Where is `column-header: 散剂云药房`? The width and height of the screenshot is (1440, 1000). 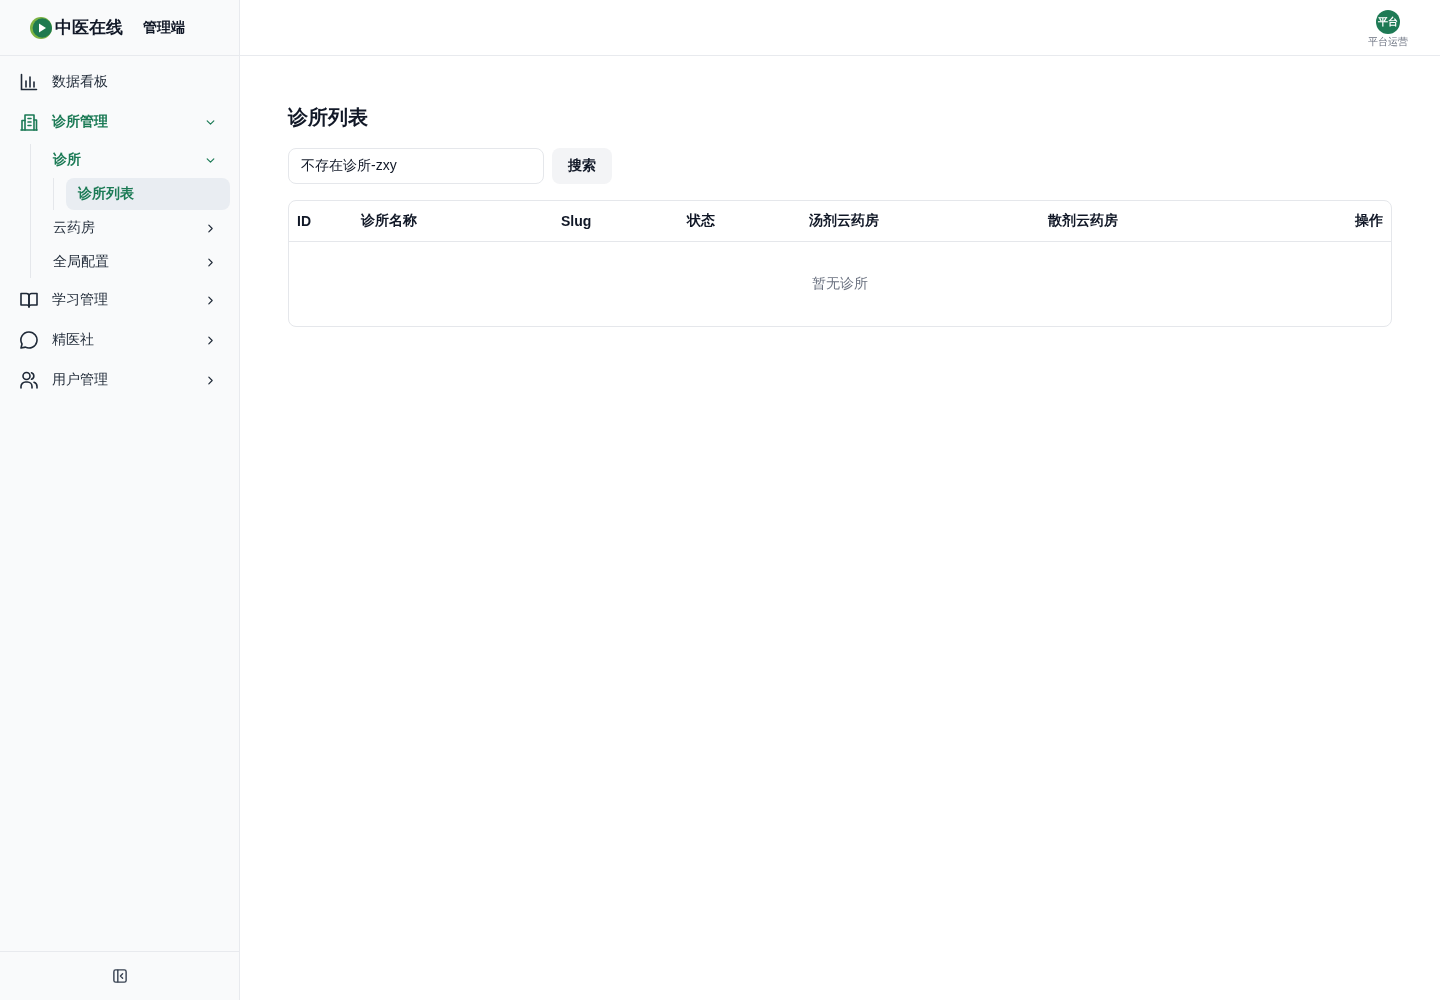
column-header: 散剂云药房 is located at coordinates (1083, 221).